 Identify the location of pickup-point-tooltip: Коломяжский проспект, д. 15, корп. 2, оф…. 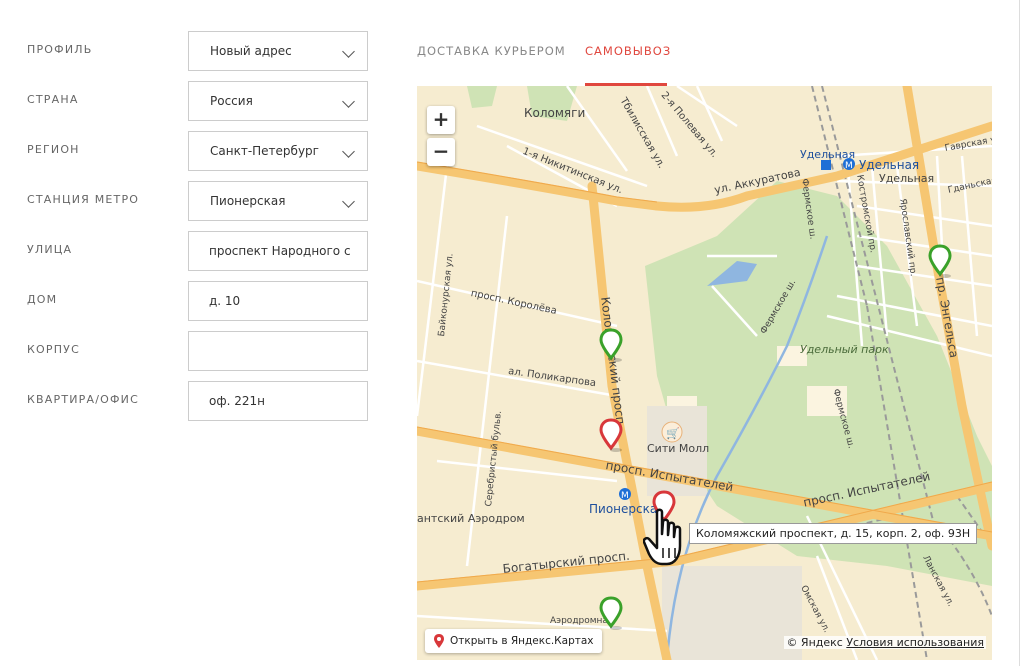
(833, 533).